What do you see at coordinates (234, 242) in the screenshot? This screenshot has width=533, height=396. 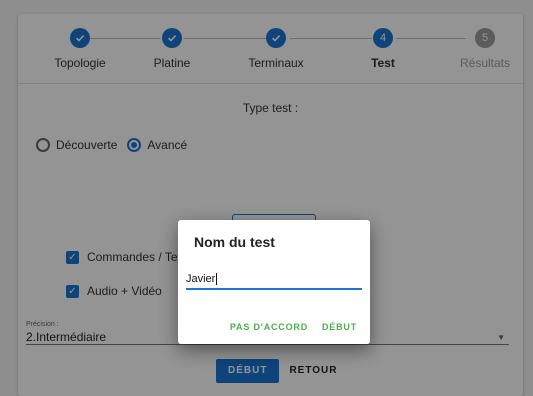 I see `dialog-title: Nom du test` at bounding box center [234, 242].